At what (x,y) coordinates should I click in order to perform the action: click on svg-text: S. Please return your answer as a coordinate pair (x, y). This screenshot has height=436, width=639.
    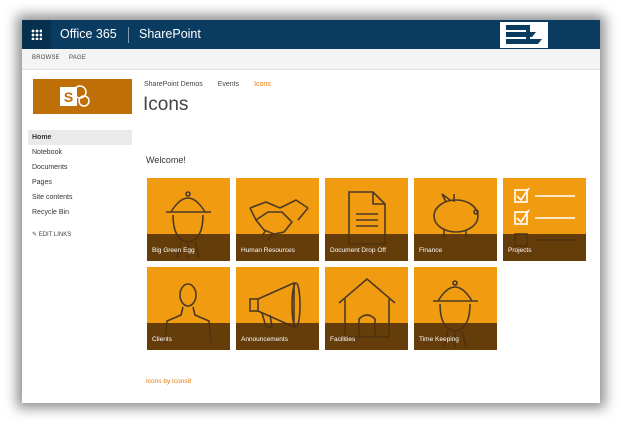
    Looking at the image, I should click on (68, 97).